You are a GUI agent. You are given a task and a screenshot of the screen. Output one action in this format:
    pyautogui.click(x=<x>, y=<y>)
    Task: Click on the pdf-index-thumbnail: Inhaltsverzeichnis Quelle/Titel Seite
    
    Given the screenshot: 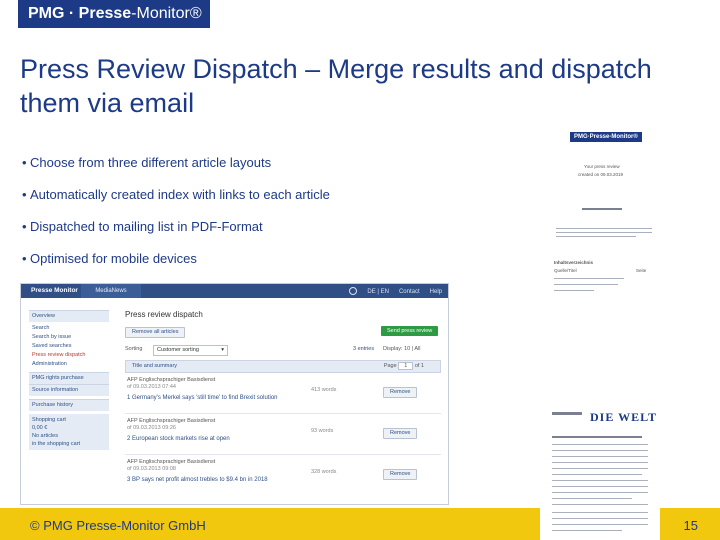 What is the action you would take?
    pyautogui.click(x=600, y=278)
    